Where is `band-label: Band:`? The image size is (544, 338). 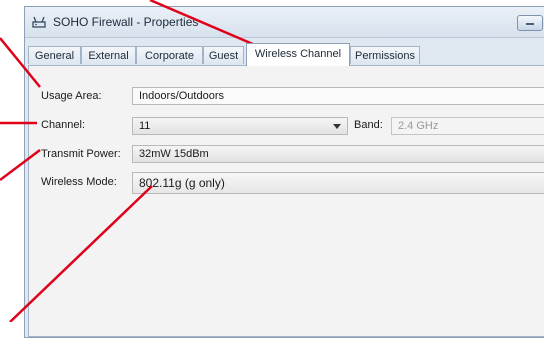
band-label: Band: is located at coordinates (368, 125).